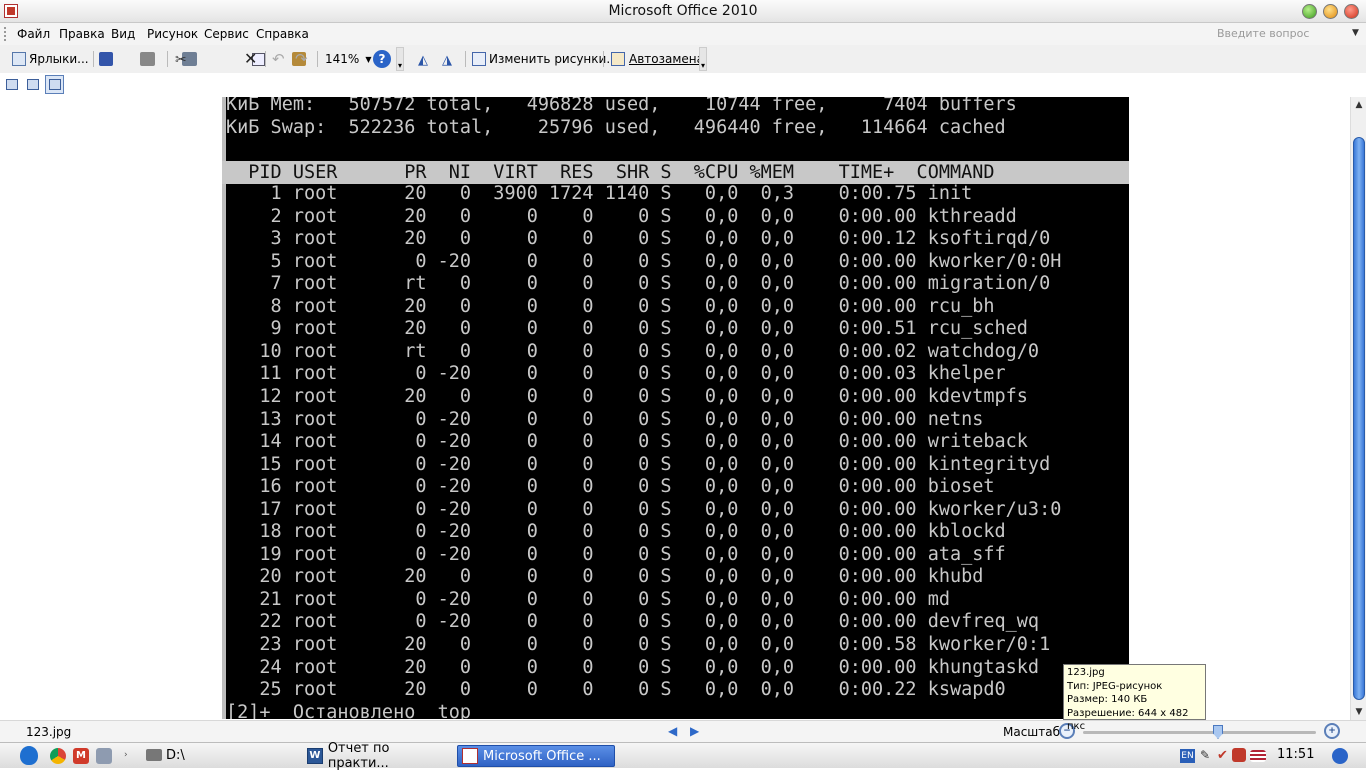 This screenshot has width=1366, height=771. What do you see at coordinates (382, 59) in the screenshot?
I see `help-icon: ?` at bounding box center [382, 59].